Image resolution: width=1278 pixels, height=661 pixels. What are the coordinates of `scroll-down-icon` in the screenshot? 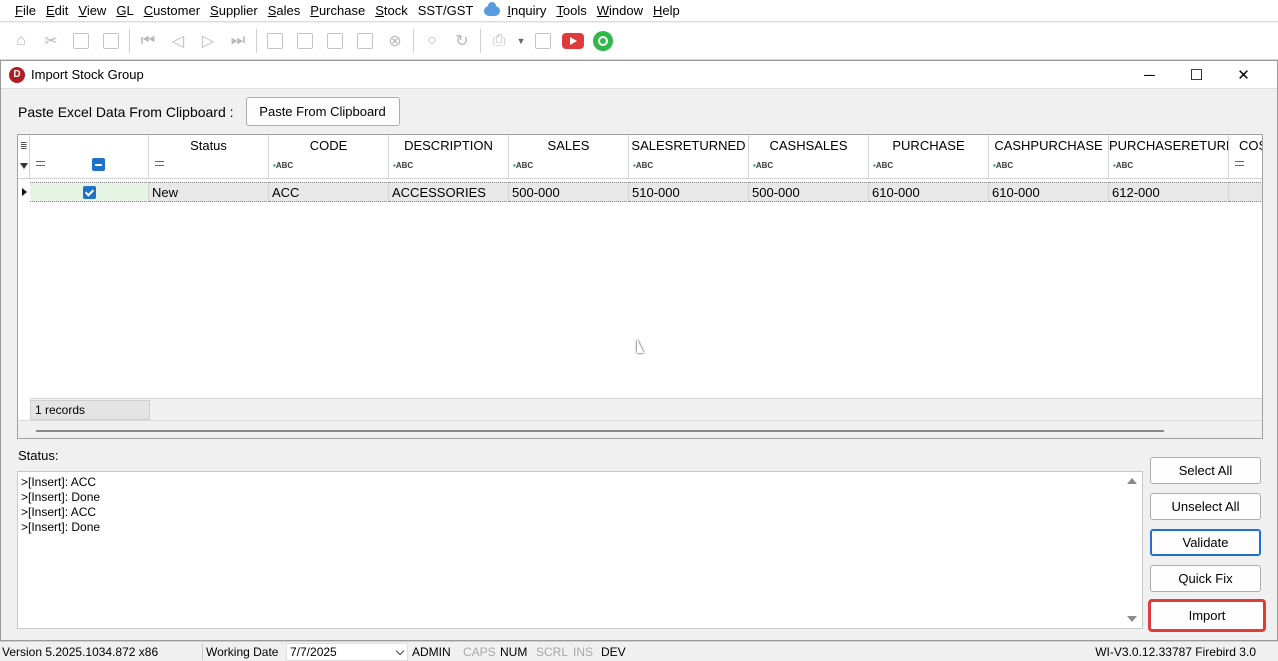 It's located at (1132, 619).